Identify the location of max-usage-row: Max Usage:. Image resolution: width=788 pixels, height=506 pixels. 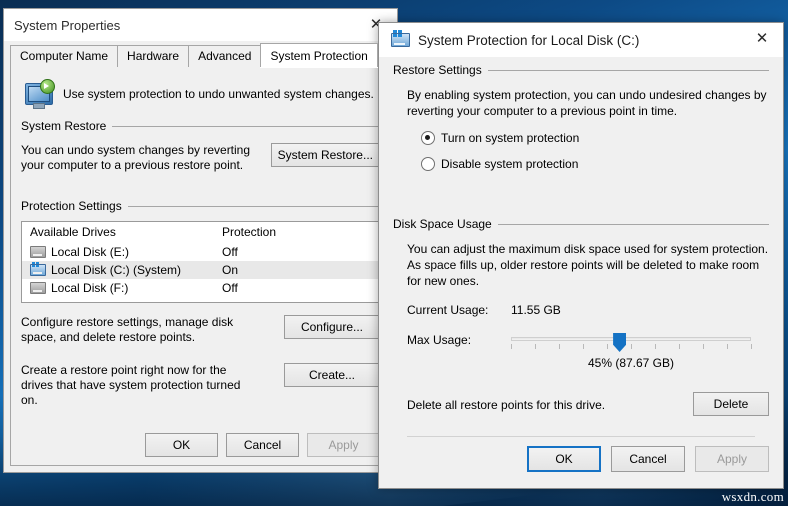
(588, 341).